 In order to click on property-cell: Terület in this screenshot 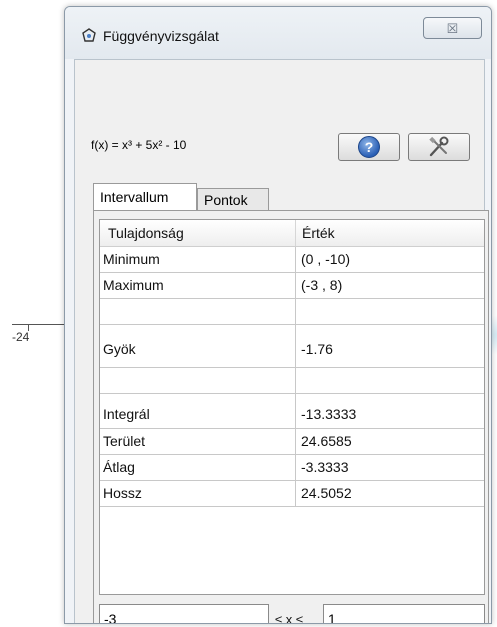, I will do `click(198, 441)`.